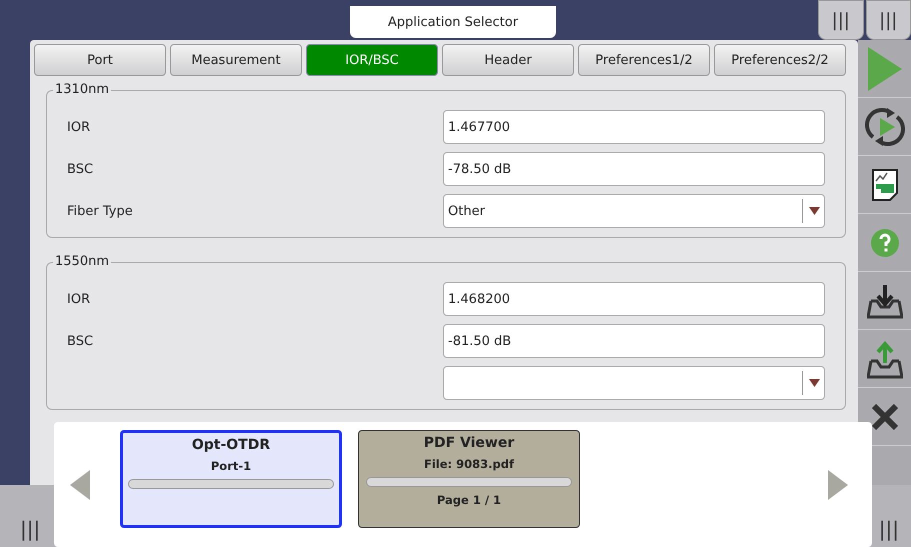 The height and width of the screenshot is (547, 911). What do you see at coordinates (634, 383) in the screenshot?
I see `dropdown-field` at bounding box center [634, 383].